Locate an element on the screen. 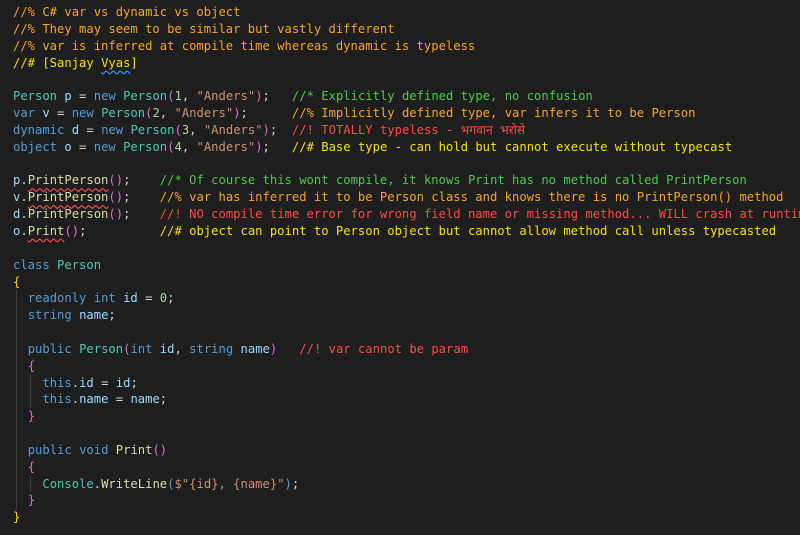 This screenshot has height=535, width=800. class-name: Person is located at coordinates (79, 264).